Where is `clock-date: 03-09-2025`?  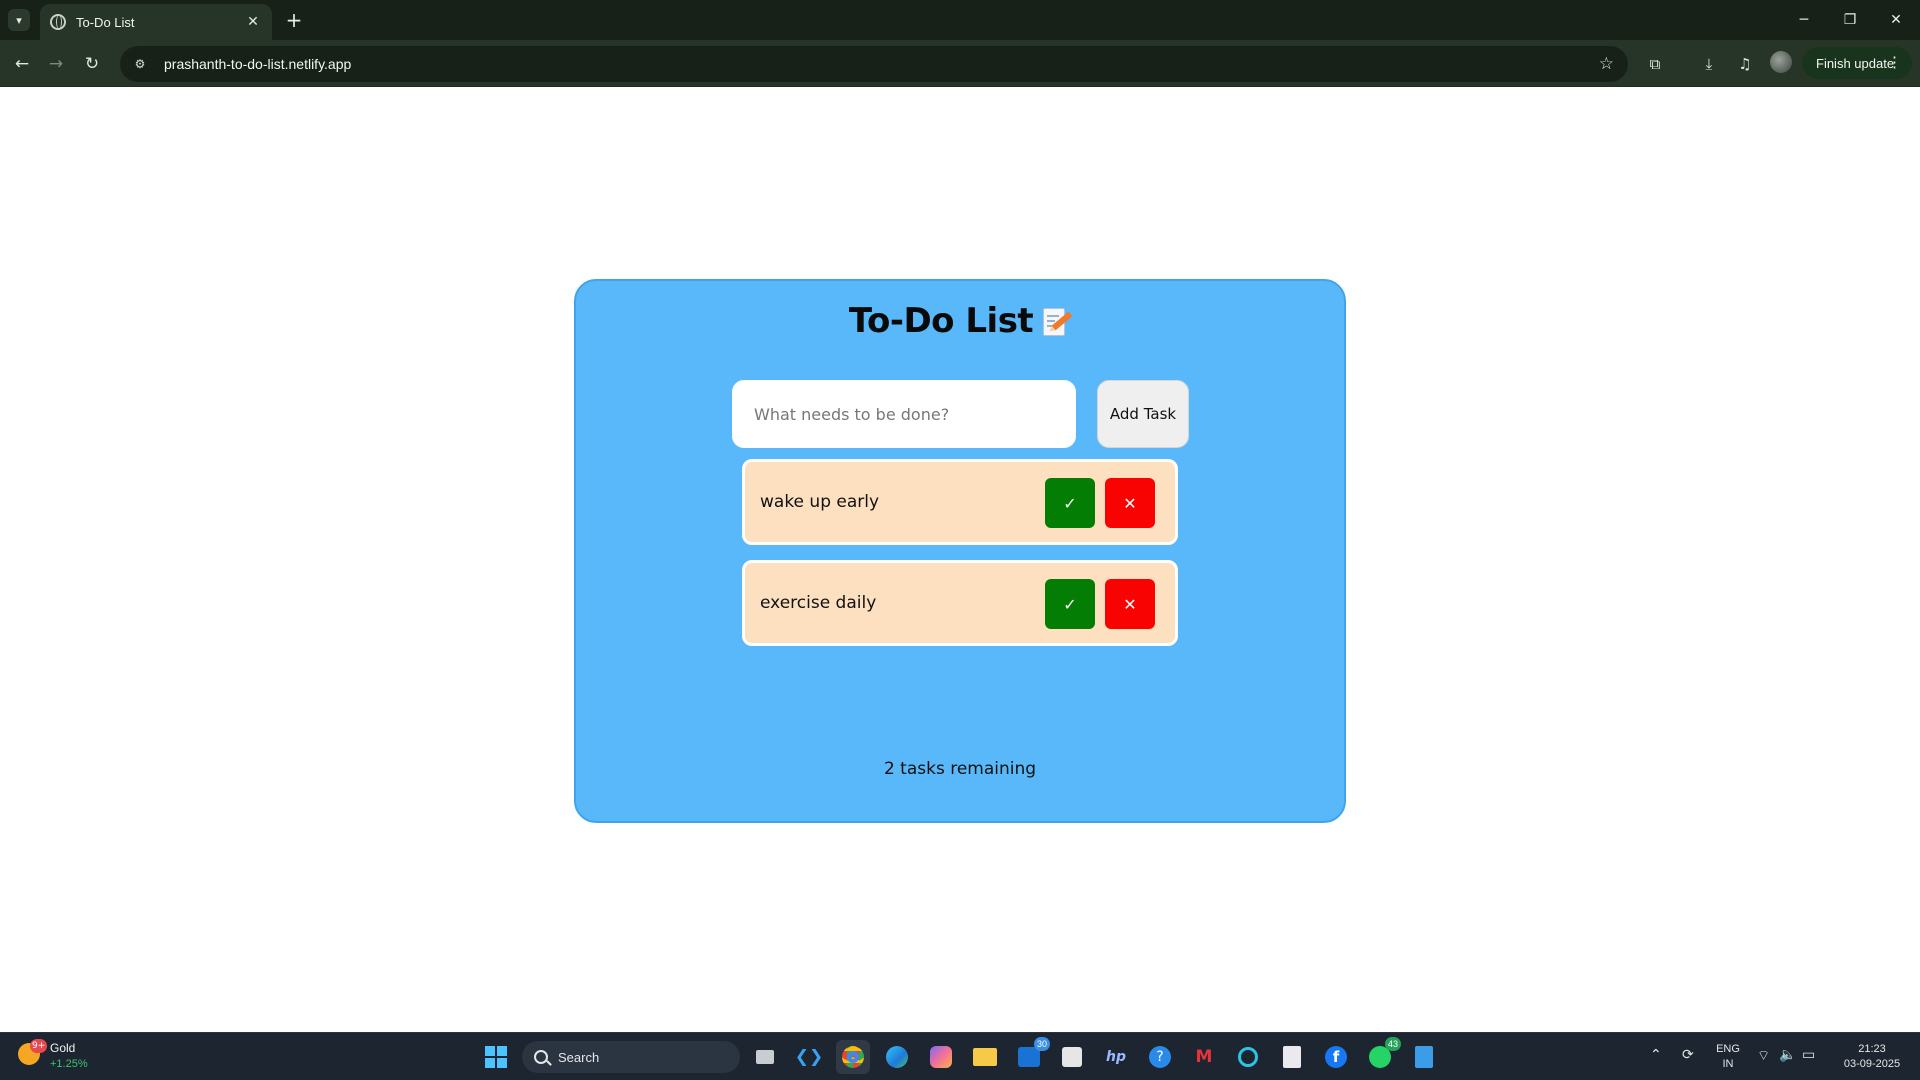 clock-date: 03-09-2025 is located at coordinates (1872, 1064).